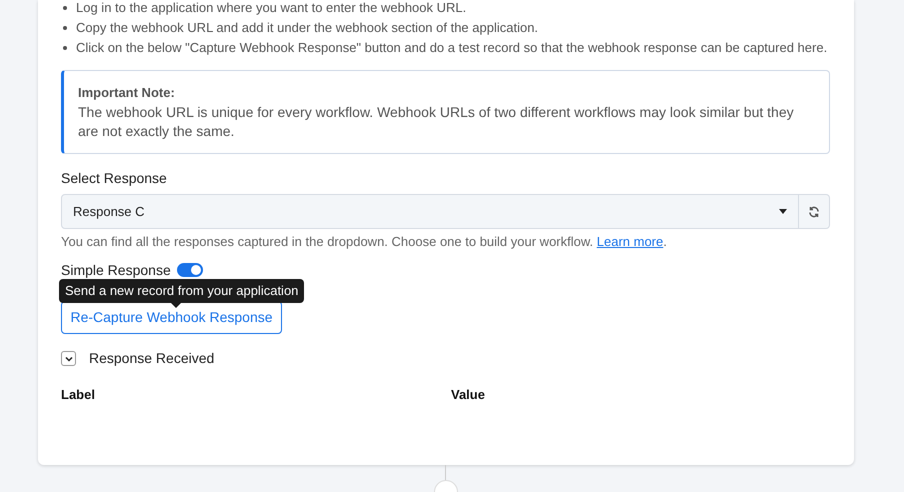 The height and width of the screenshot is (492, 904). I want to click on instruction-text: Copy the webhook URL and add it under the webhook section of the application., so click(307, 28).